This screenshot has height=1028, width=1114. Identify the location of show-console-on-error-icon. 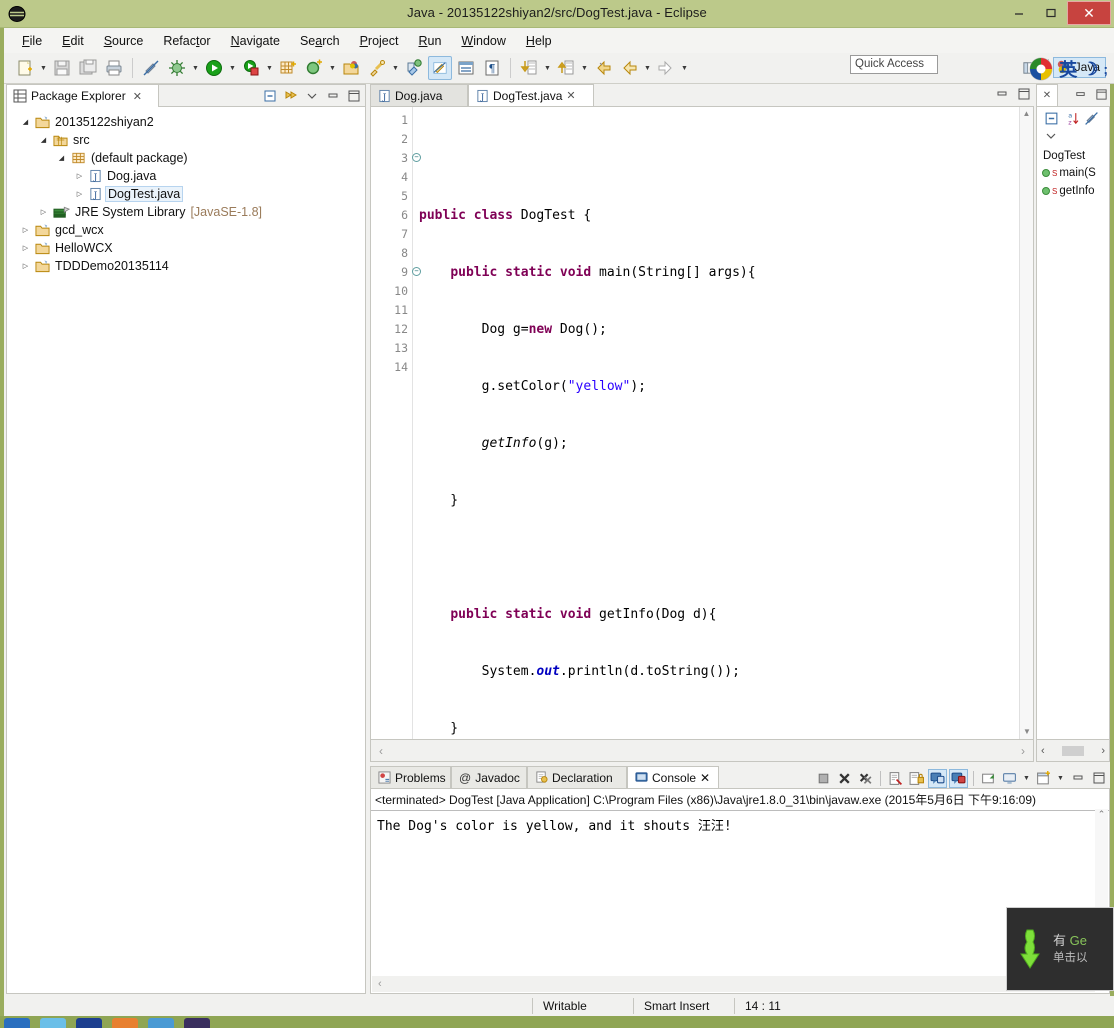
(958, 778).